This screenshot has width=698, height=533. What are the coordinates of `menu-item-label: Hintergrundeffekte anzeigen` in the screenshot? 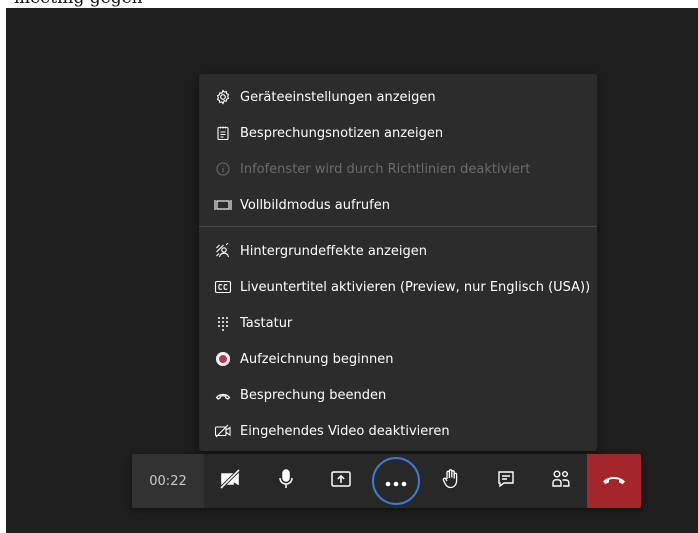 It's located at (334, 251).